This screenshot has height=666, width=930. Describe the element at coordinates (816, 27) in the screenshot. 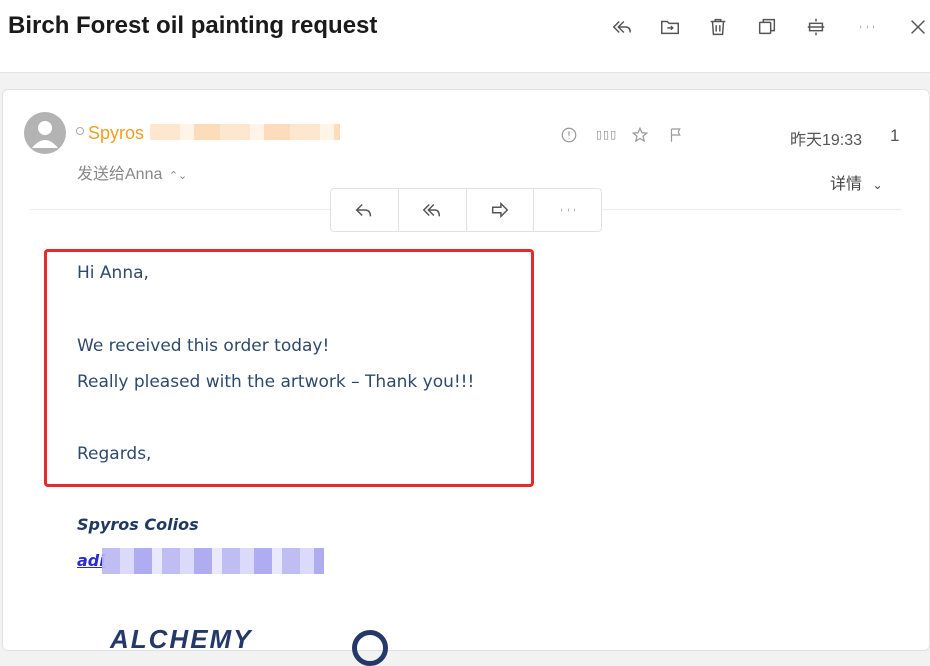

I see `expand-icon` at that location.